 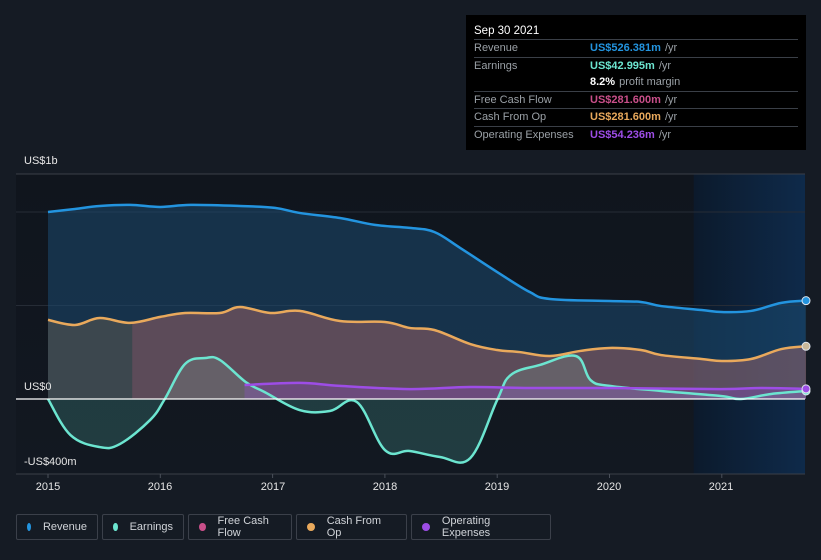 I want to click on tooltip-row-cash-from-op: Cash From Op US$281.600m /yr, so click(x=636, y=118).